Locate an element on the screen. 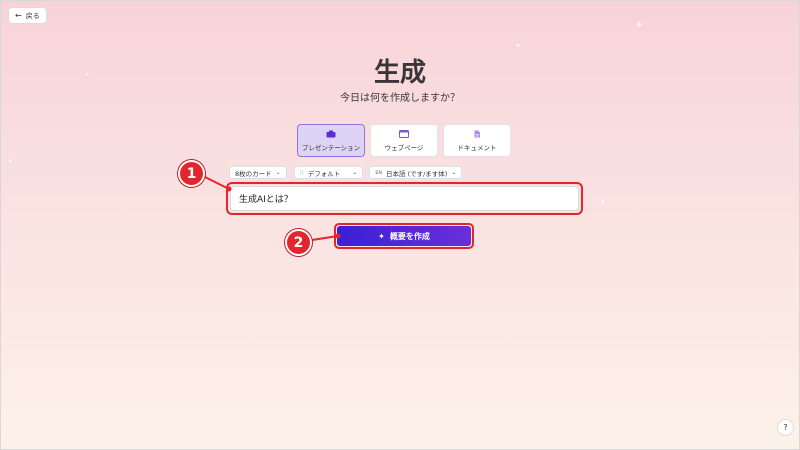 The height and width of the screenshot is (450, 800). theme-select: :: デフォルト ⌄ is located at coordinates (328, 172).